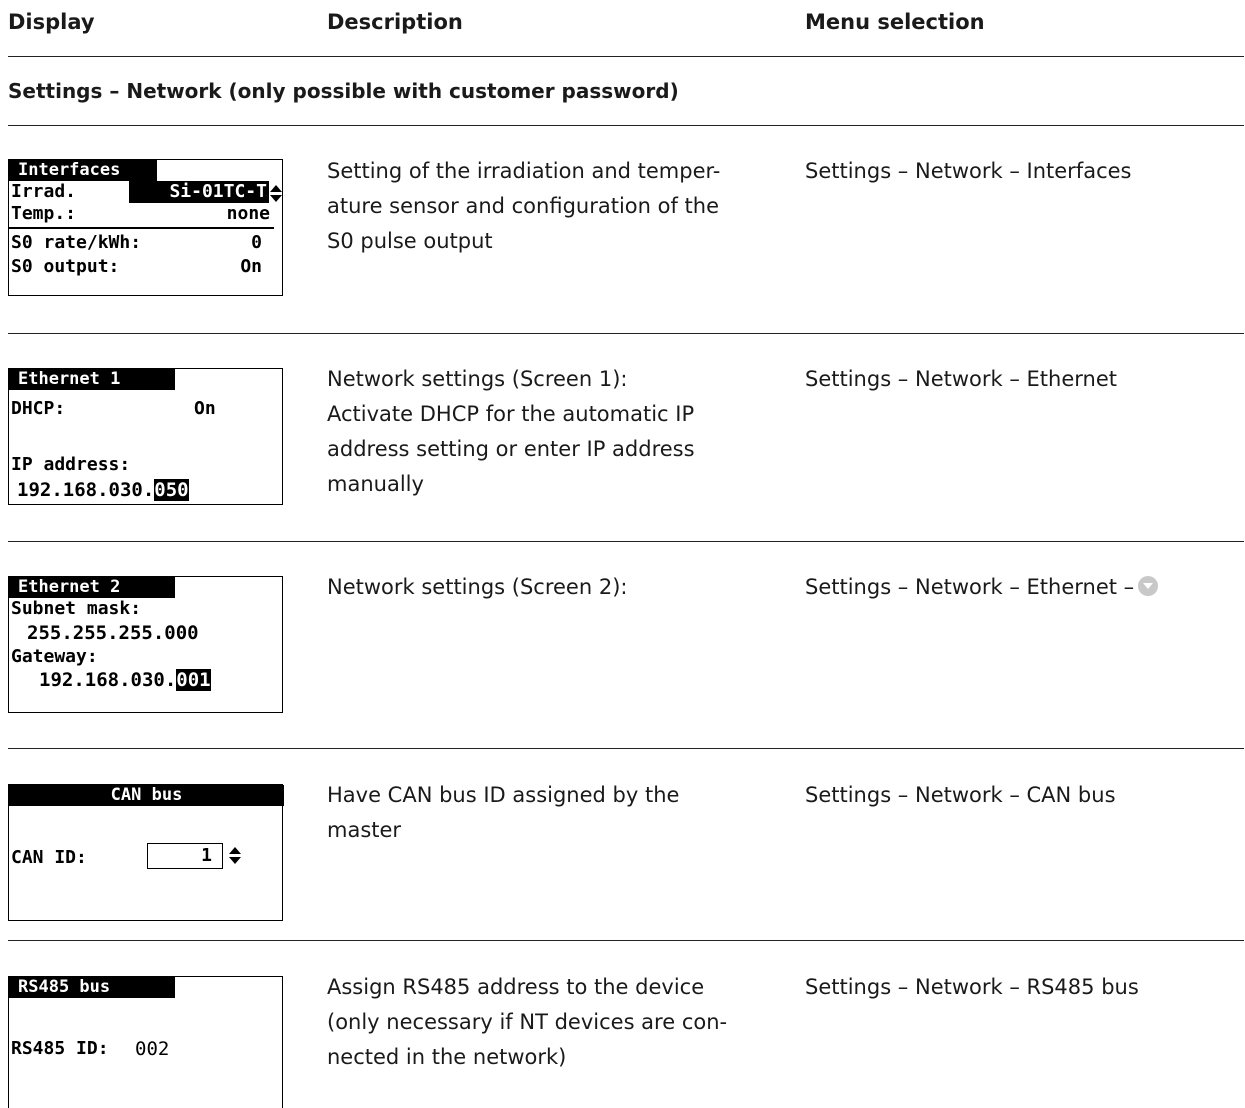  I want to click on menu-path-rs485-bus: Settings – Network – RS485 bus, so click(972, 987).